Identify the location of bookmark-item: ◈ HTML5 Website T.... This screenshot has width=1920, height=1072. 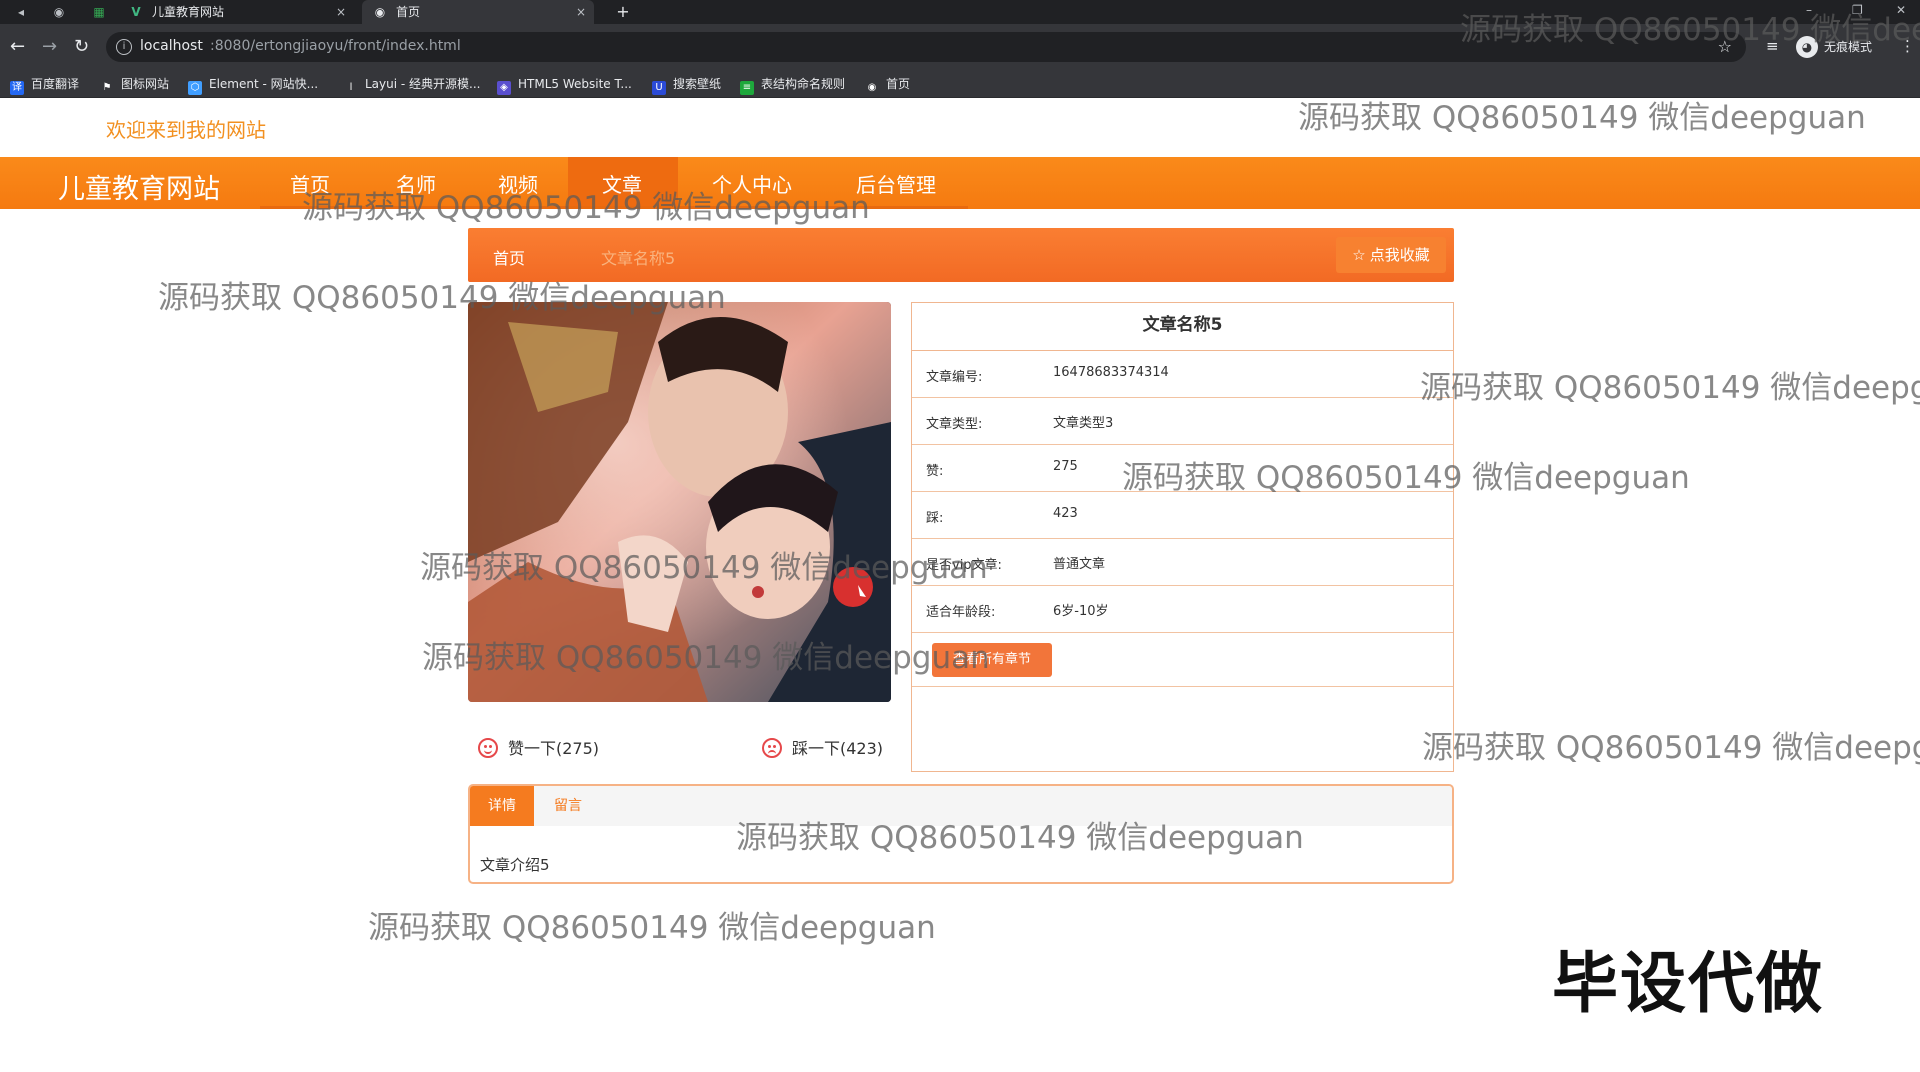
(564, 85).